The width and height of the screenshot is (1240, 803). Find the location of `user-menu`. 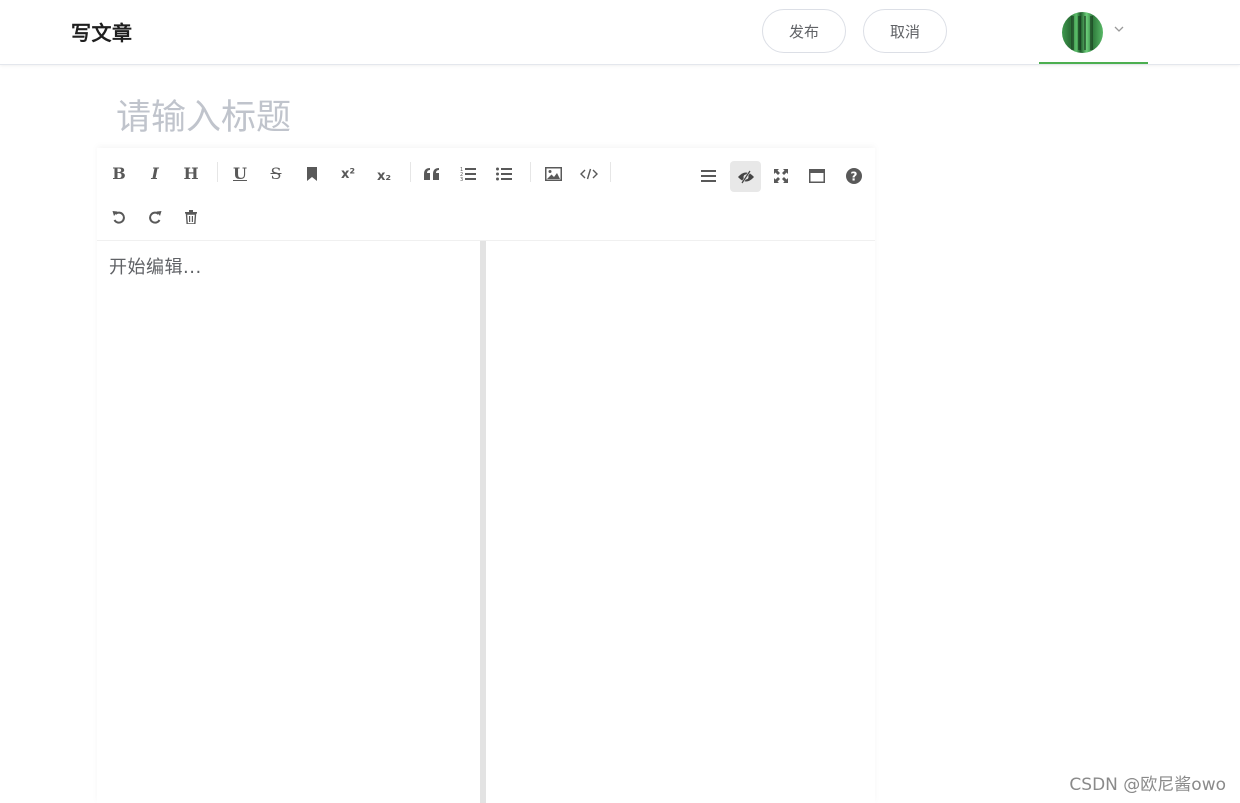

user-menu is located at coordinates (1093, 32).